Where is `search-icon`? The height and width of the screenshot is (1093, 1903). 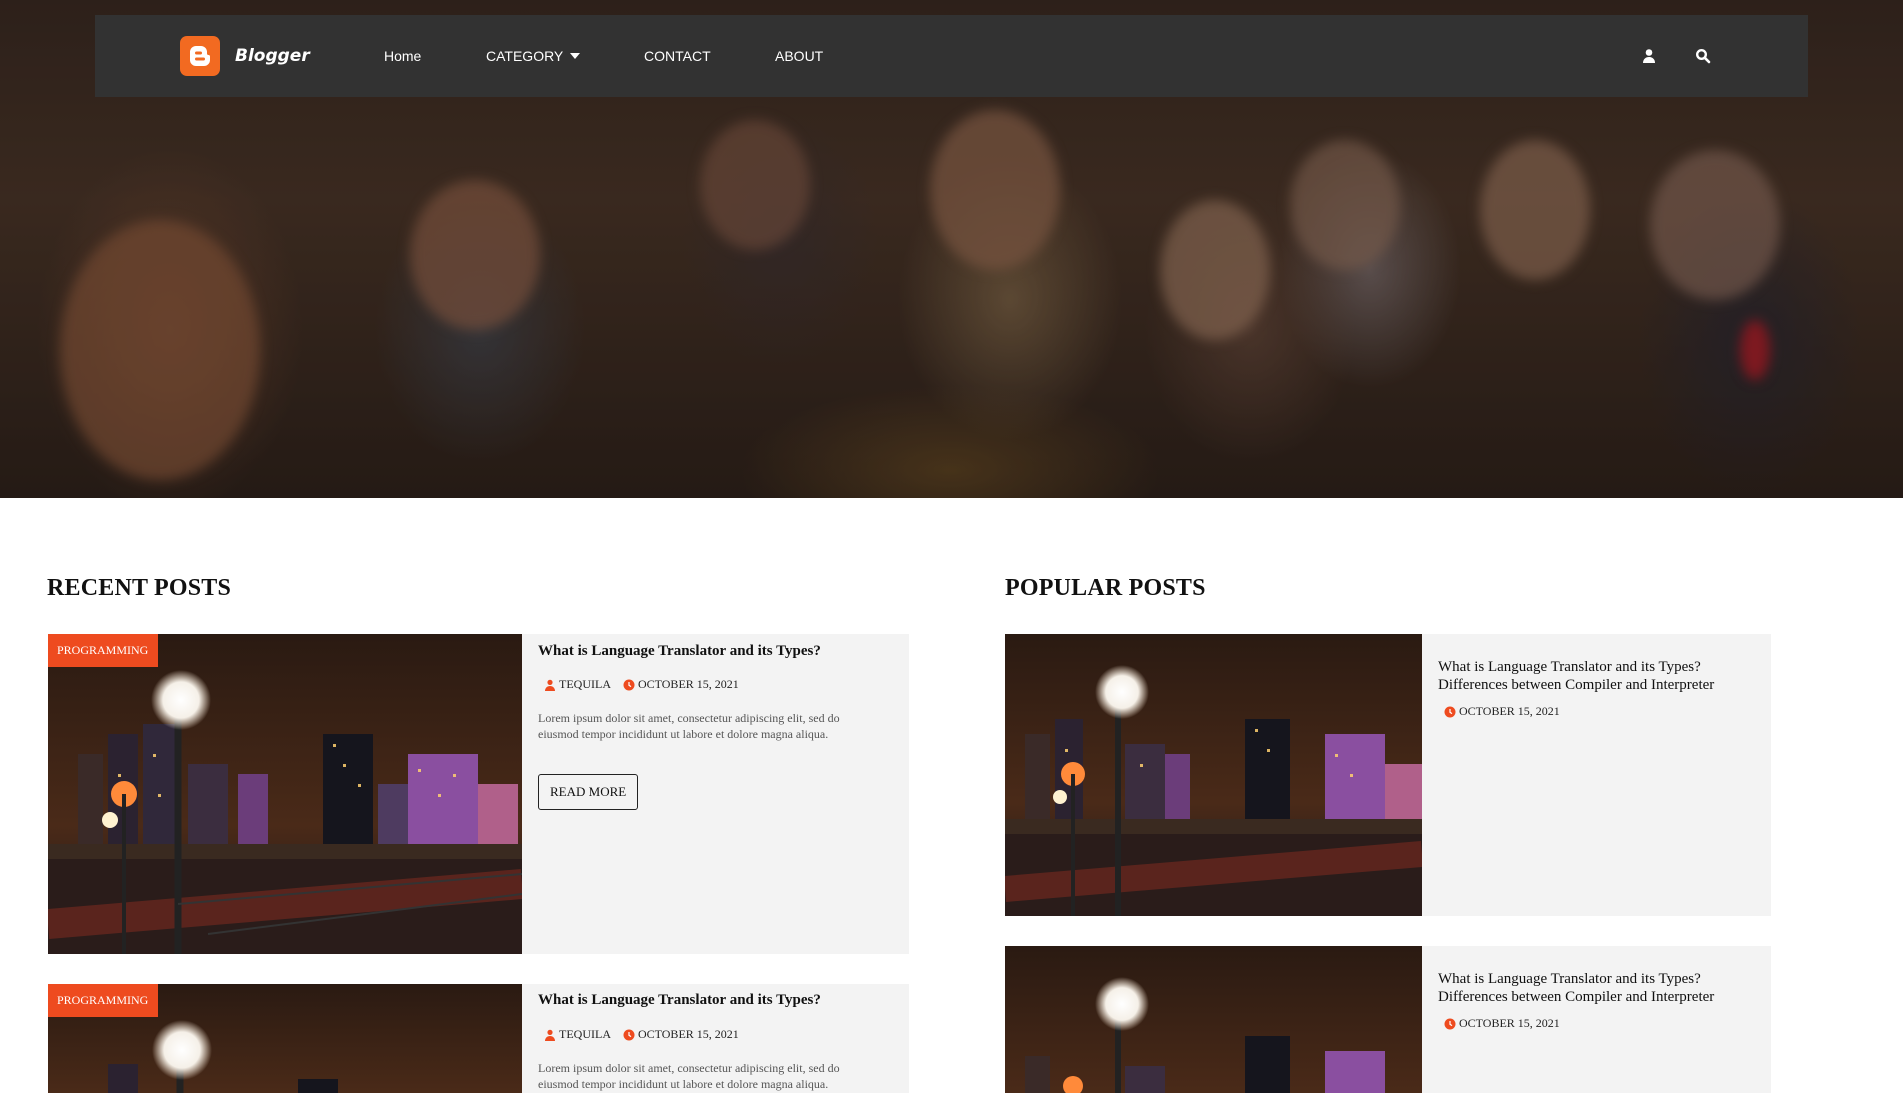
search-icon is located at coordinates (1703, 56).